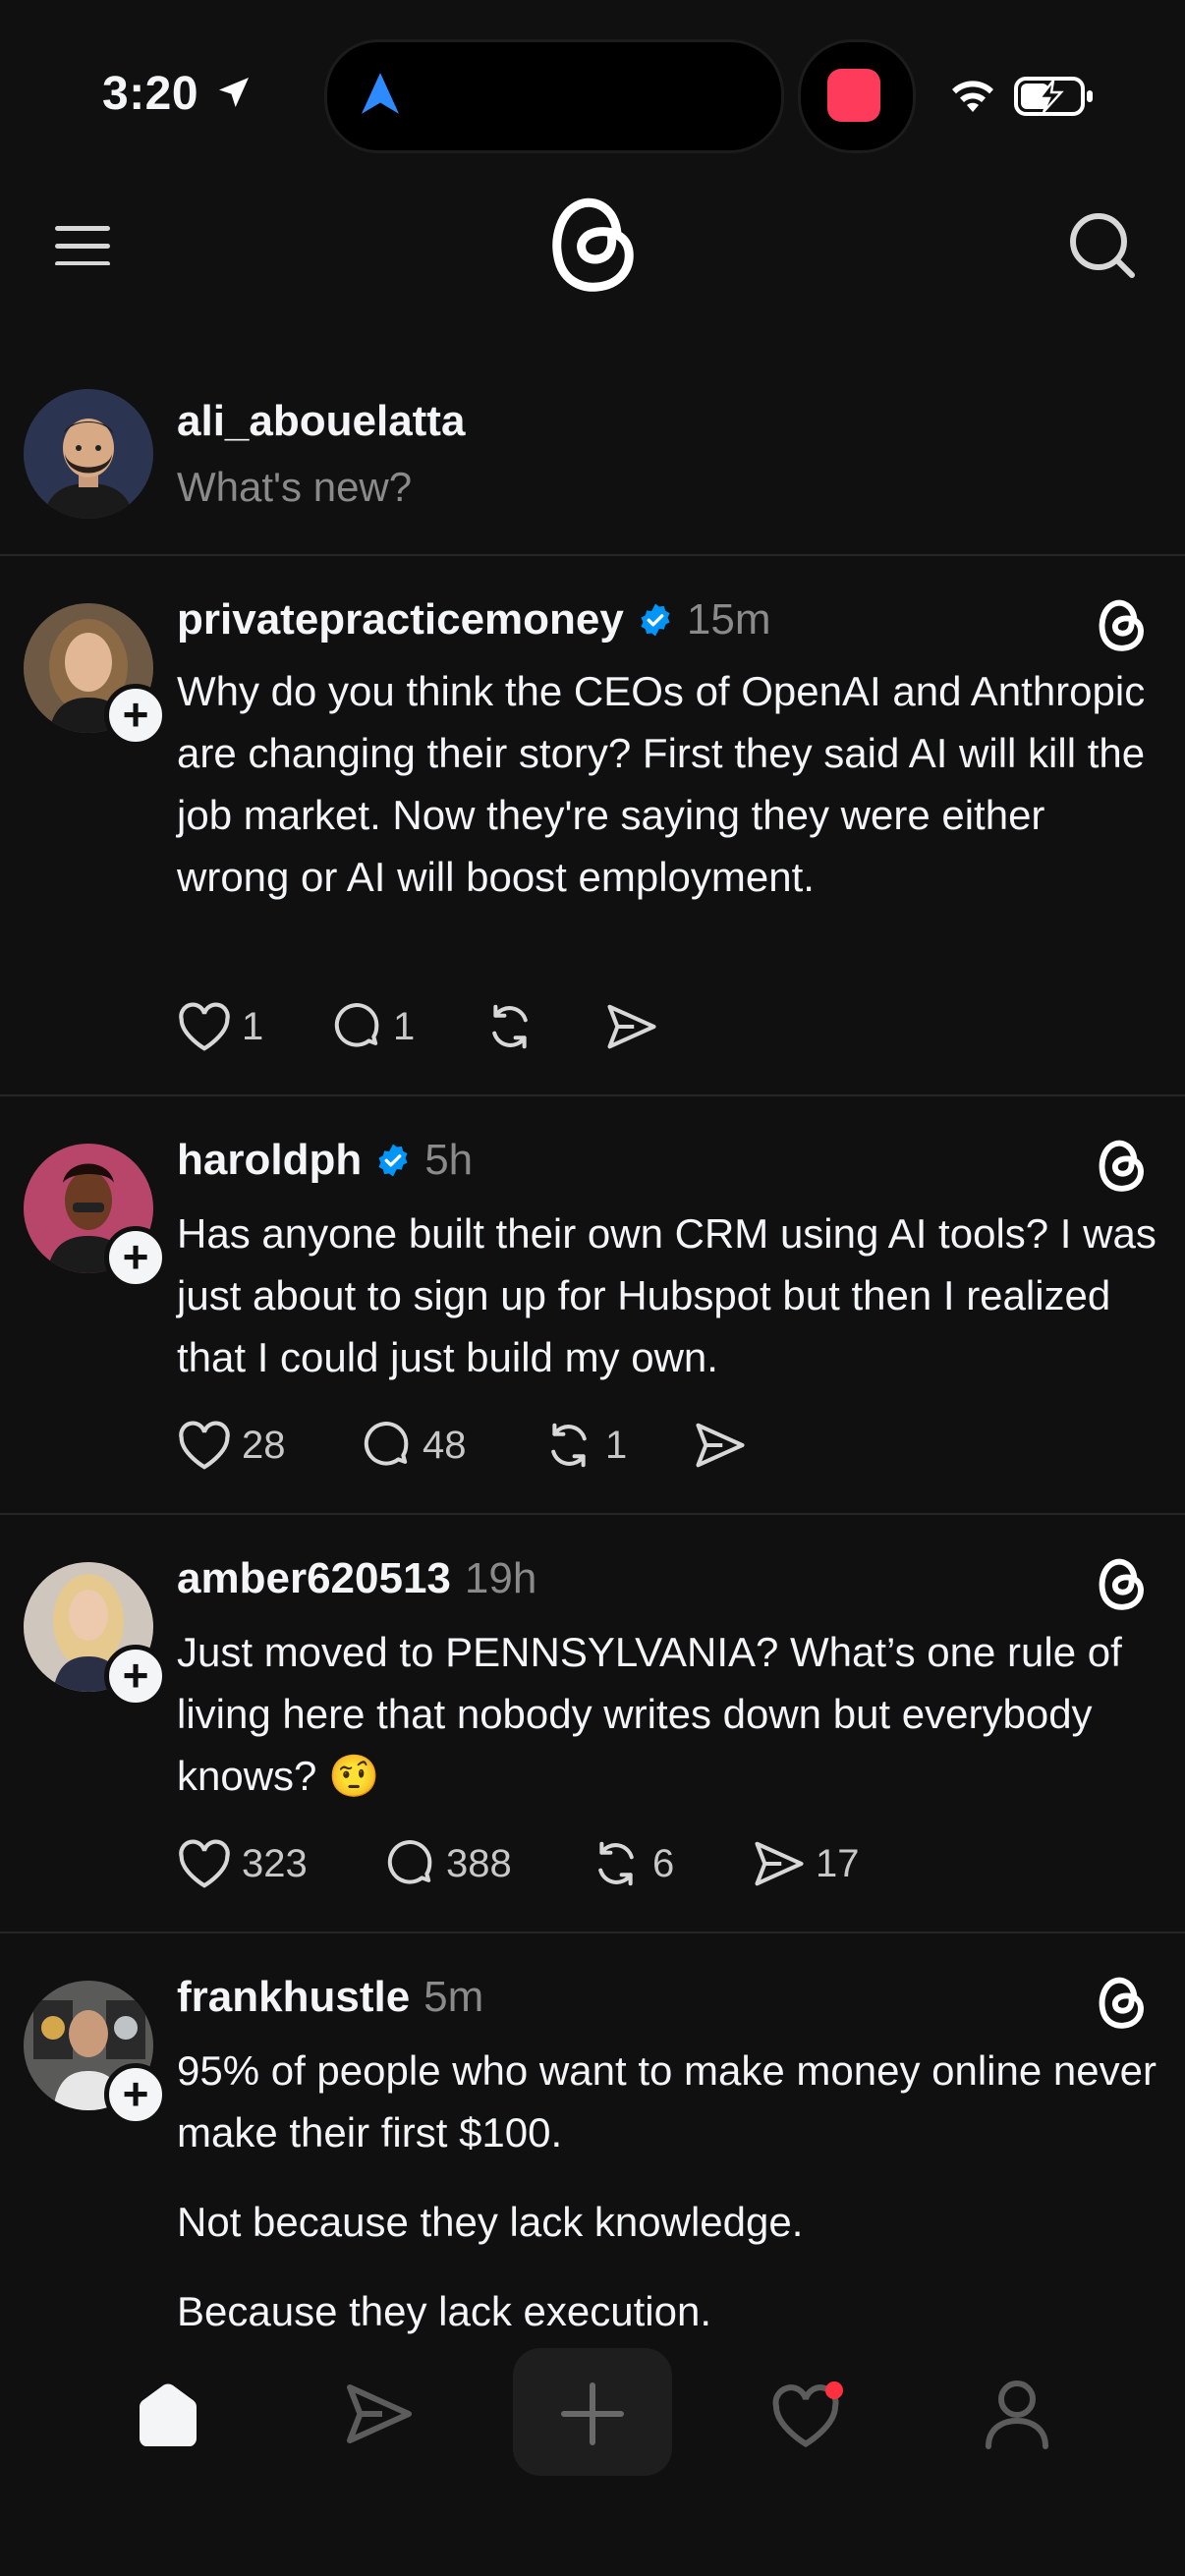  What do you see at coordinates (854, 95) in the screenshot?
I see `app-activity-icon` at bounding box center [854, 95].